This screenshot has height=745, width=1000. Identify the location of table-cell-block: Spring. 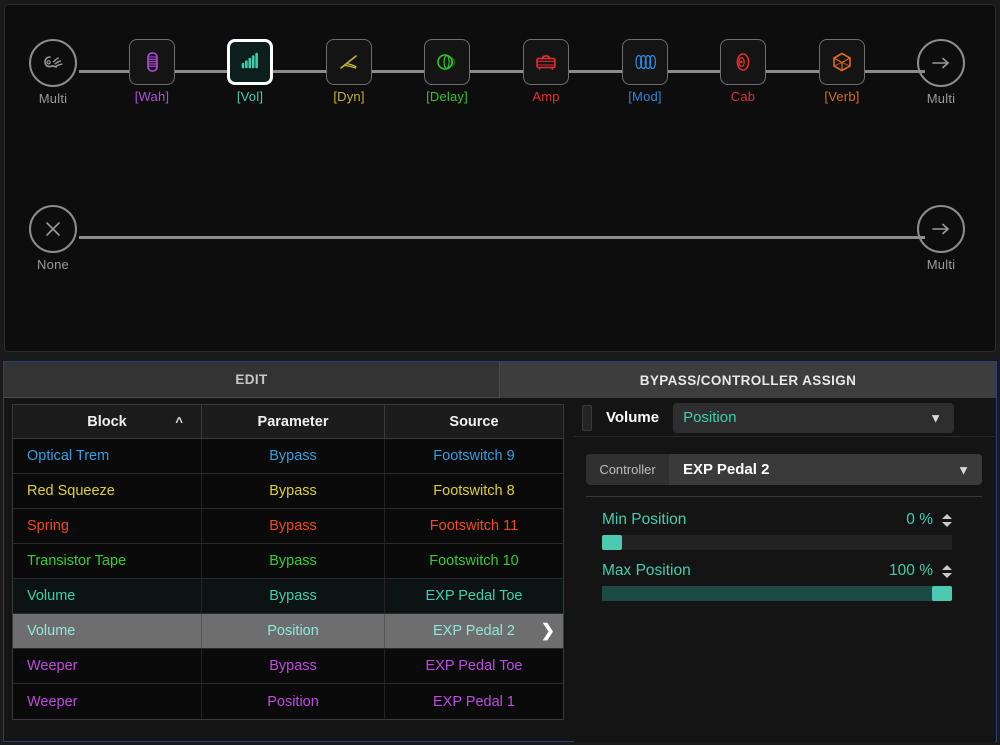
(107, 526).